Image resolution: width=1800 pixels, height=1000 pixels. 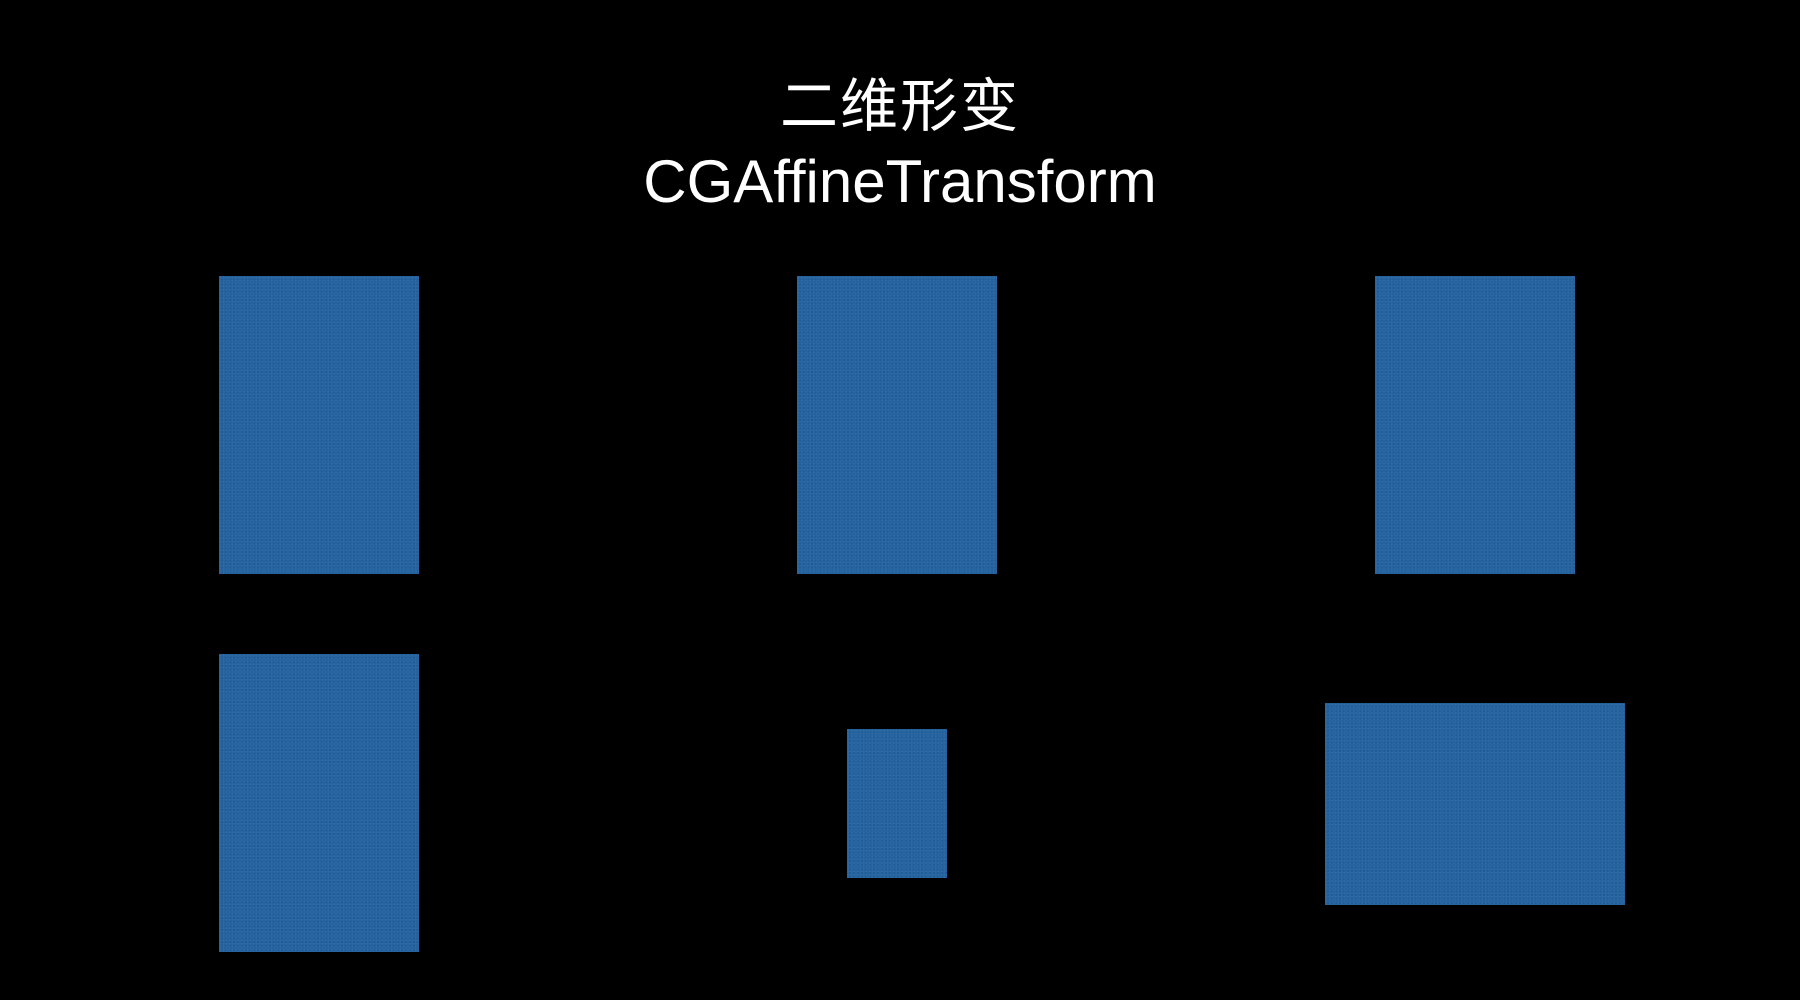 What do you see at coordinates (319, 425) in the screenshot?
I see `original-rect` at bounding box center [319, 425].